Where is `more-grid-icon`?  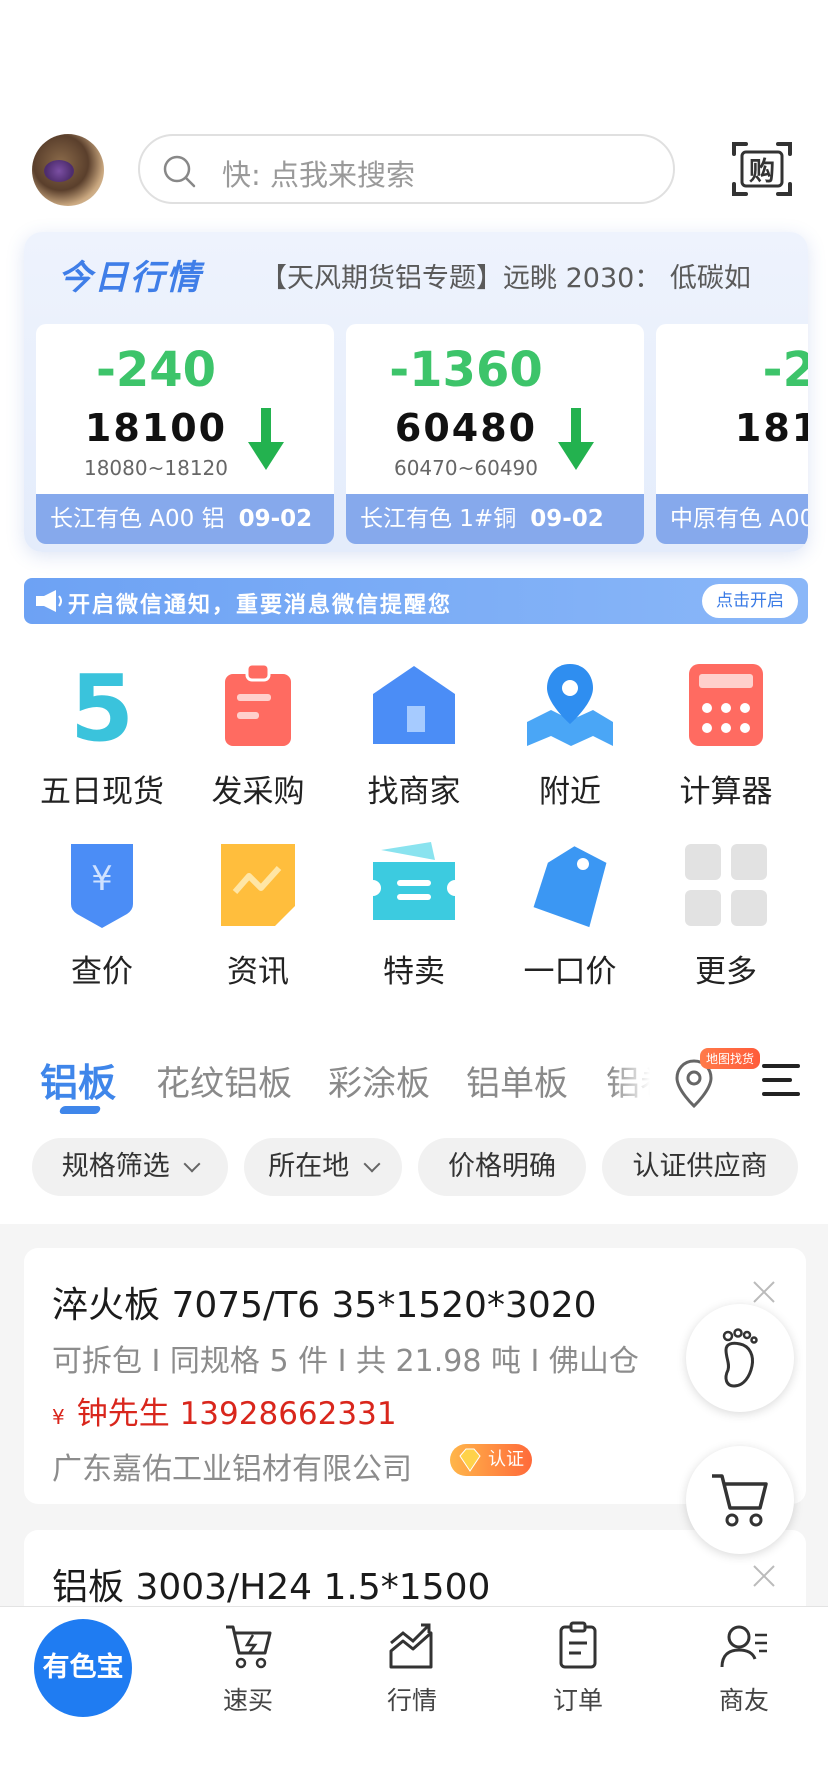 more-grid-icon is located at coordinates (726, 885).